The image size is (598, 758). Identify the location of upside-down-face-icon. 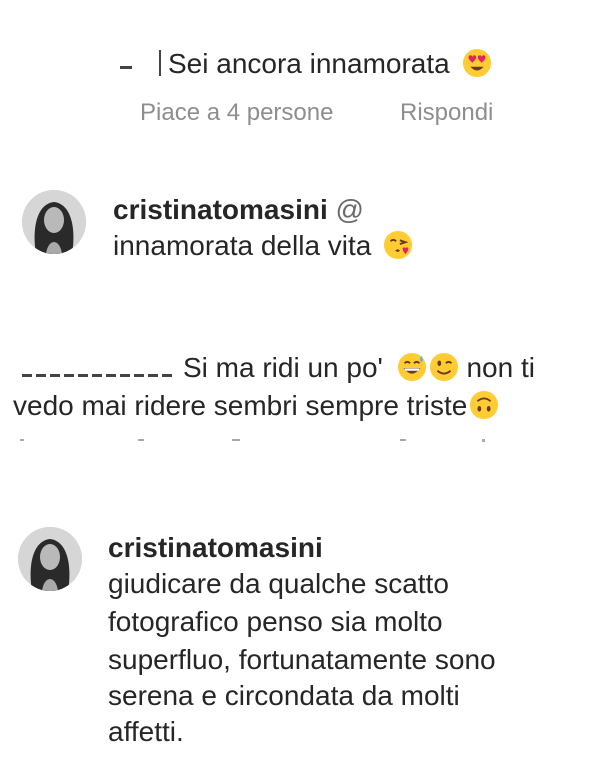
(484, 405).